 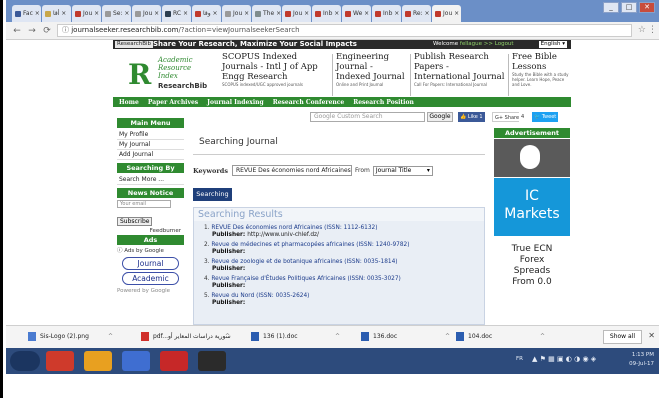 What do you see at coordinates (344, 296) in the screenshot?
I see `result-title-link: 5. Revue du Nord (ISSN: 0035-2624)` at bounding box center [344, 296].